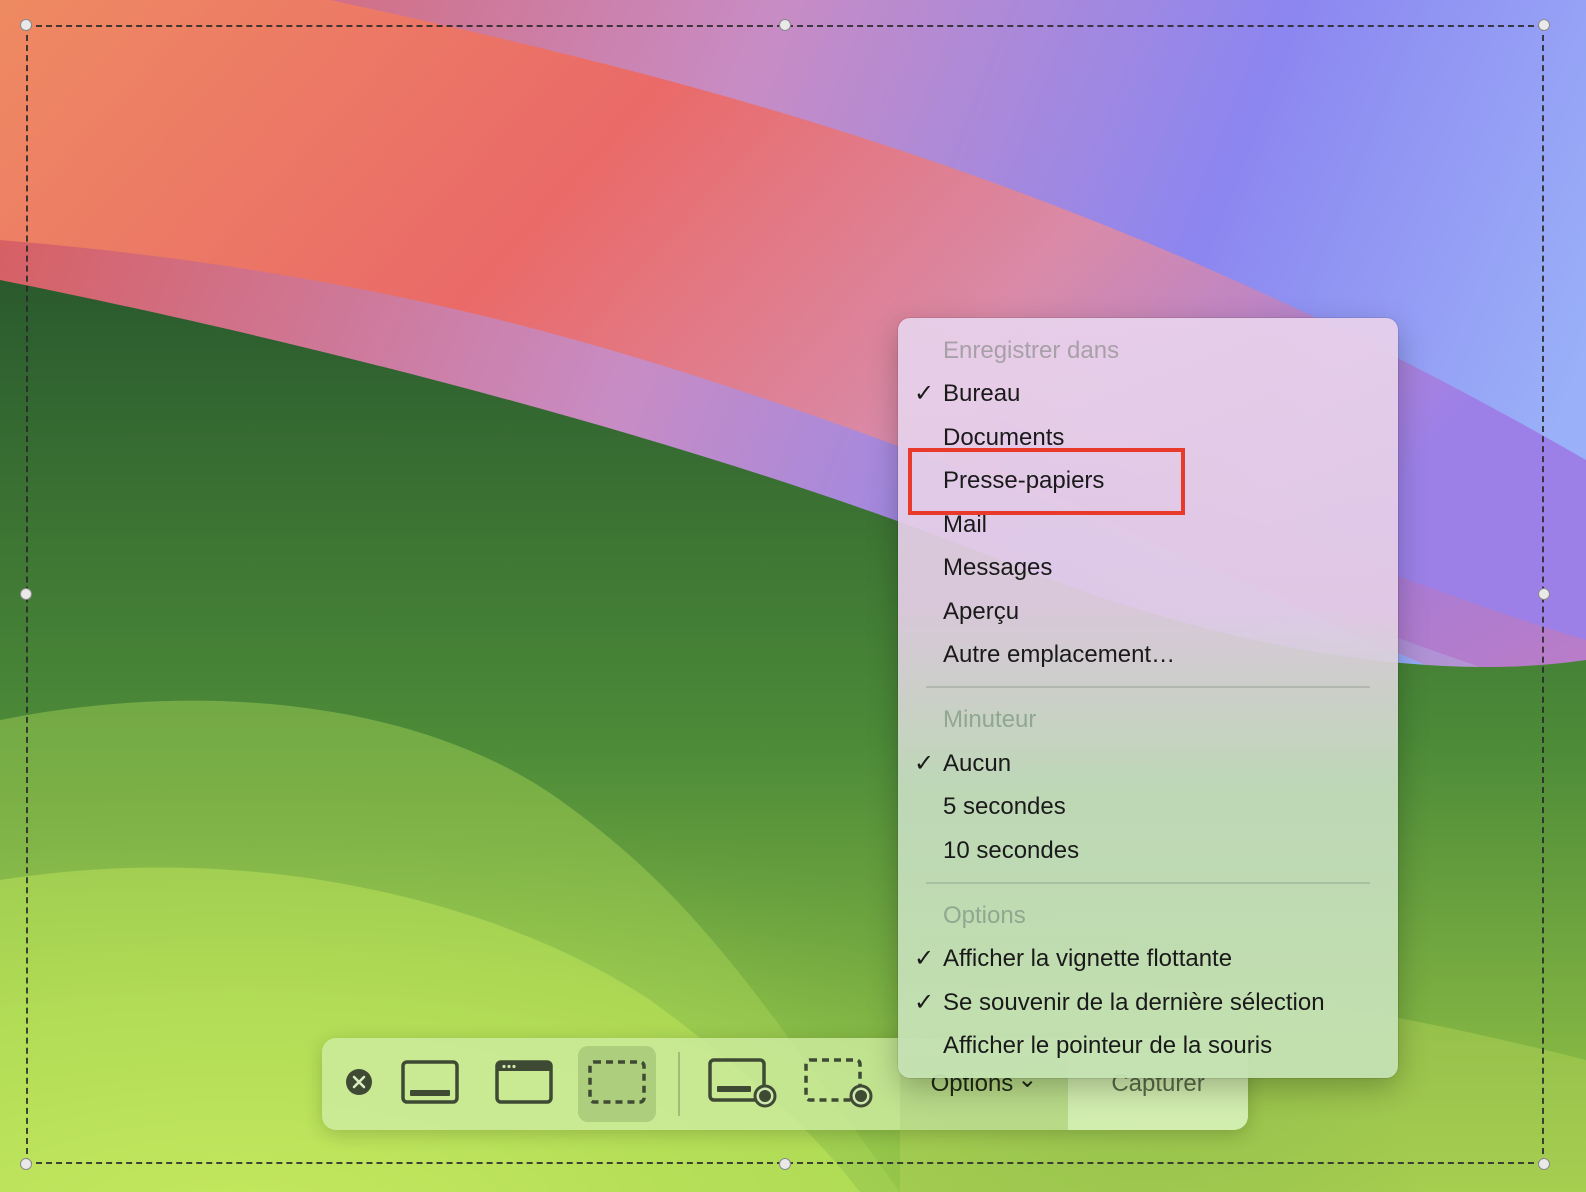 This screenshot has width=1586, height=1192. Describe the element at coordinates (1148, 1003) in the screenshot. I see `menu-item-souvenir-selection: ✓ Se souvenir de la dernière sélection` at that location.